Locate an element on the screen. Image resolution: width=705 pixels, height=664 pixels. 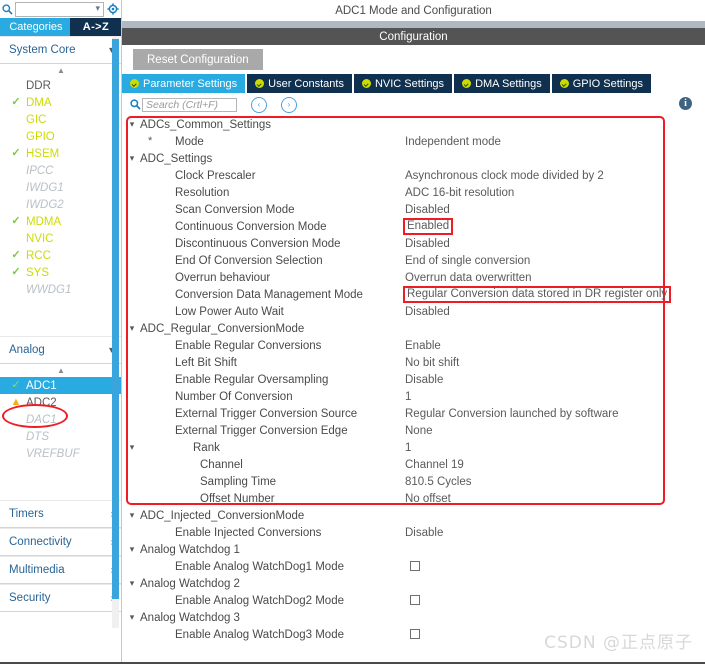
tree-row-discontinuous-conversion-mode: Discontinuous Conversion Mode Disabled is located at coordinates (413, 243).